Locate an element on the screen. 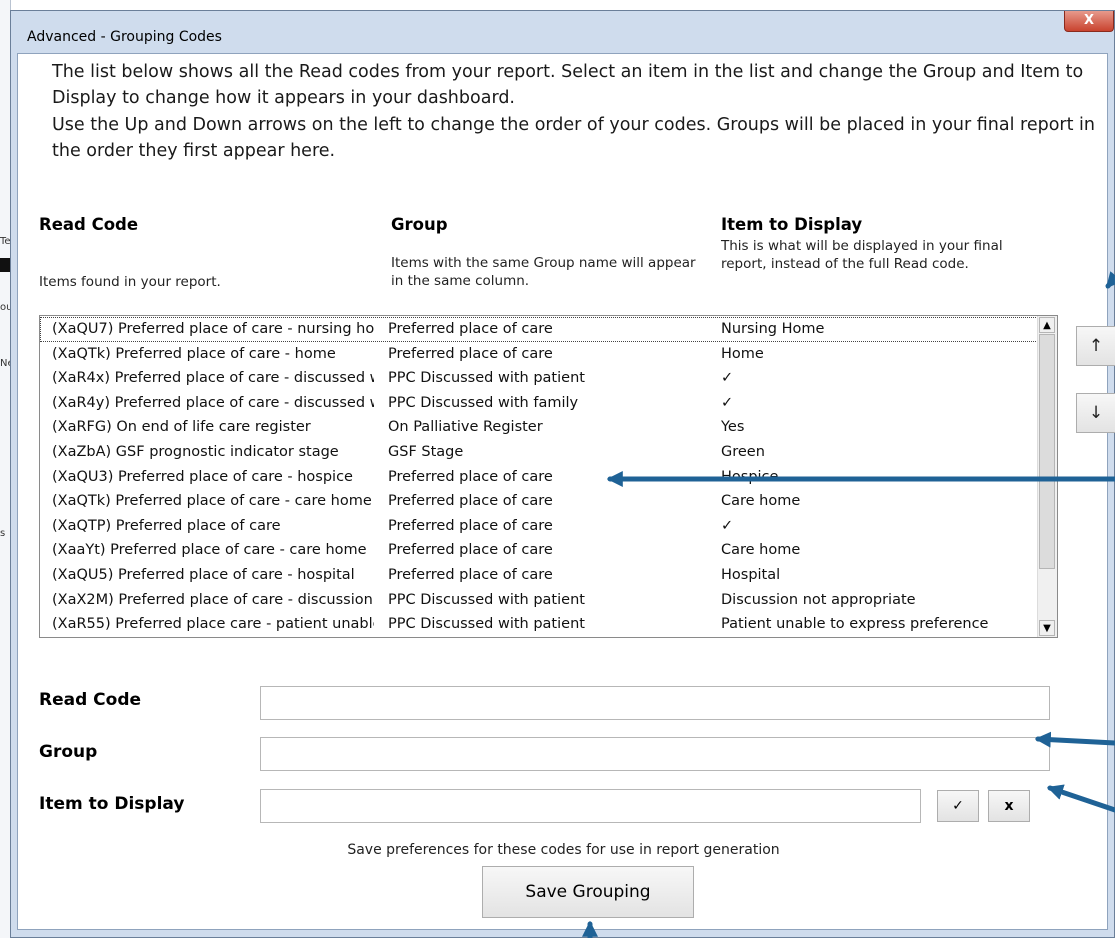 This screenshot has width=1115, height=938. list-item-read-code: (XaZbA) GSF prognostic indicator stage is located at coordinates (195, 452).